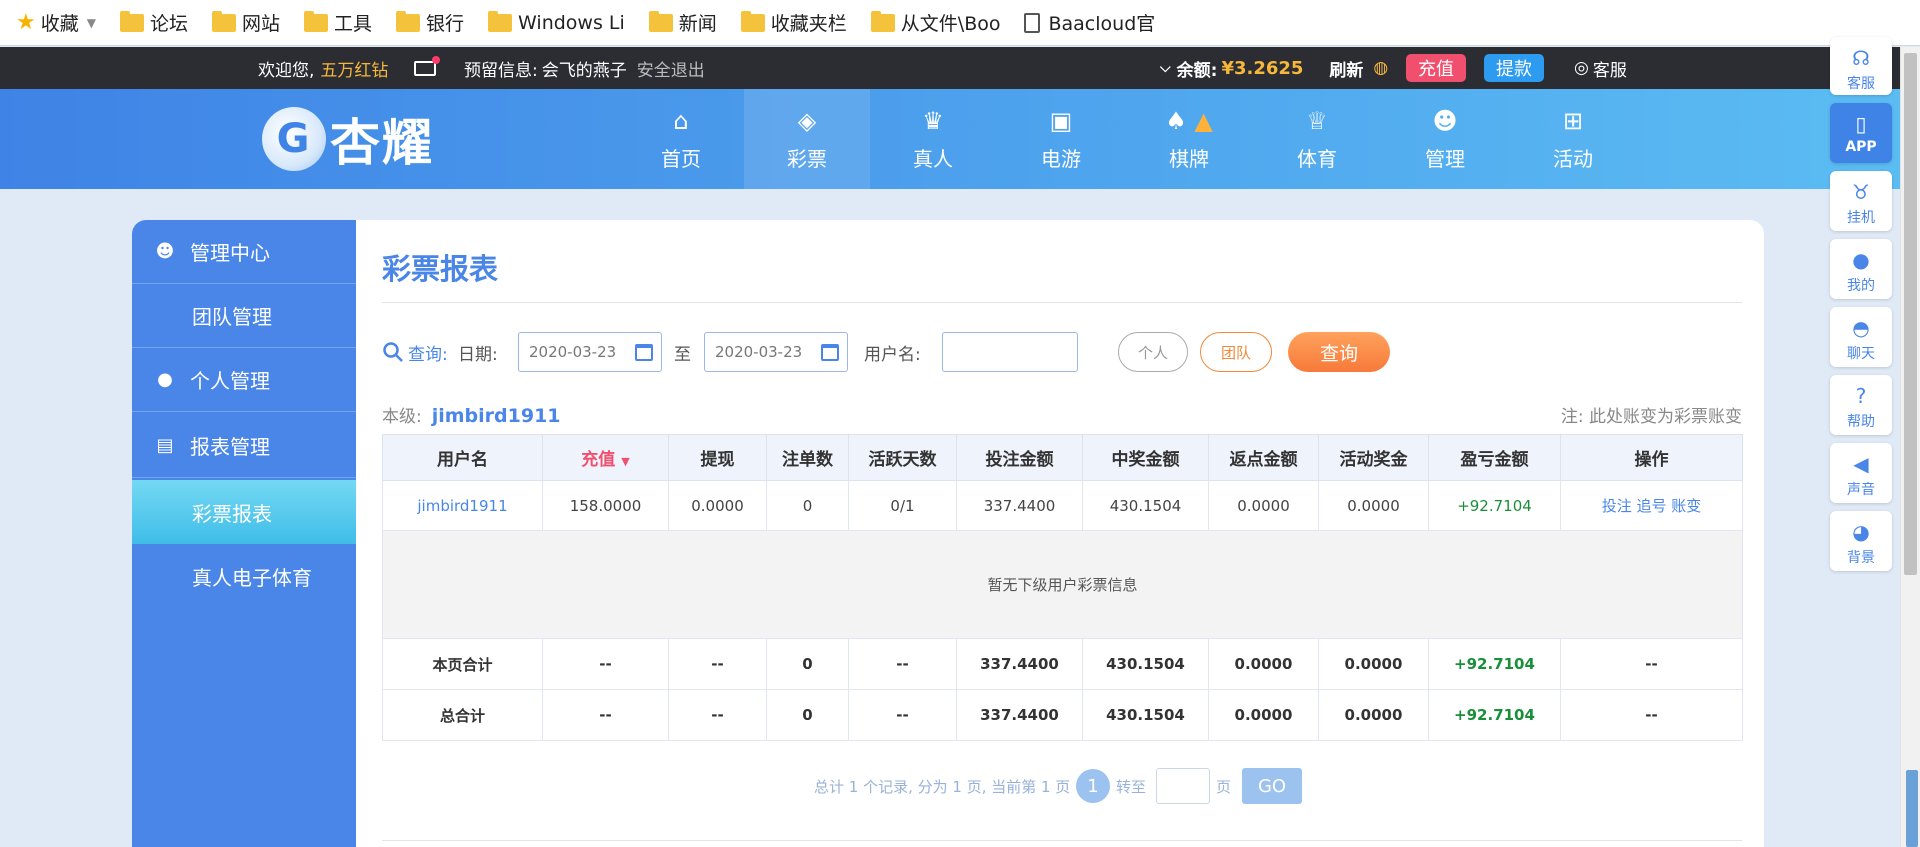 This screenshot has height=847, width=1920. Describe the element at coordinates (1380, 68) in the screenshot. I see `eye-hide-icon: ◍` at that location.